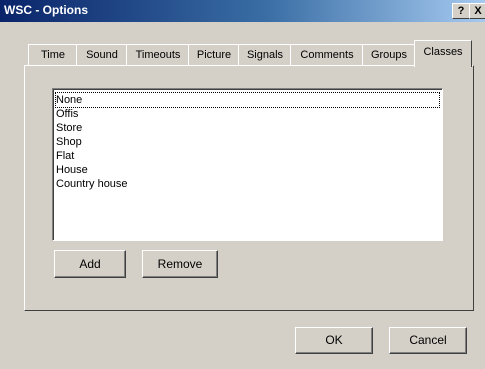 This screenshot has height=369, width=485. Describe the element at coordinates (53, 54) in the screenshot. I see `tab-time: Time` at that location.